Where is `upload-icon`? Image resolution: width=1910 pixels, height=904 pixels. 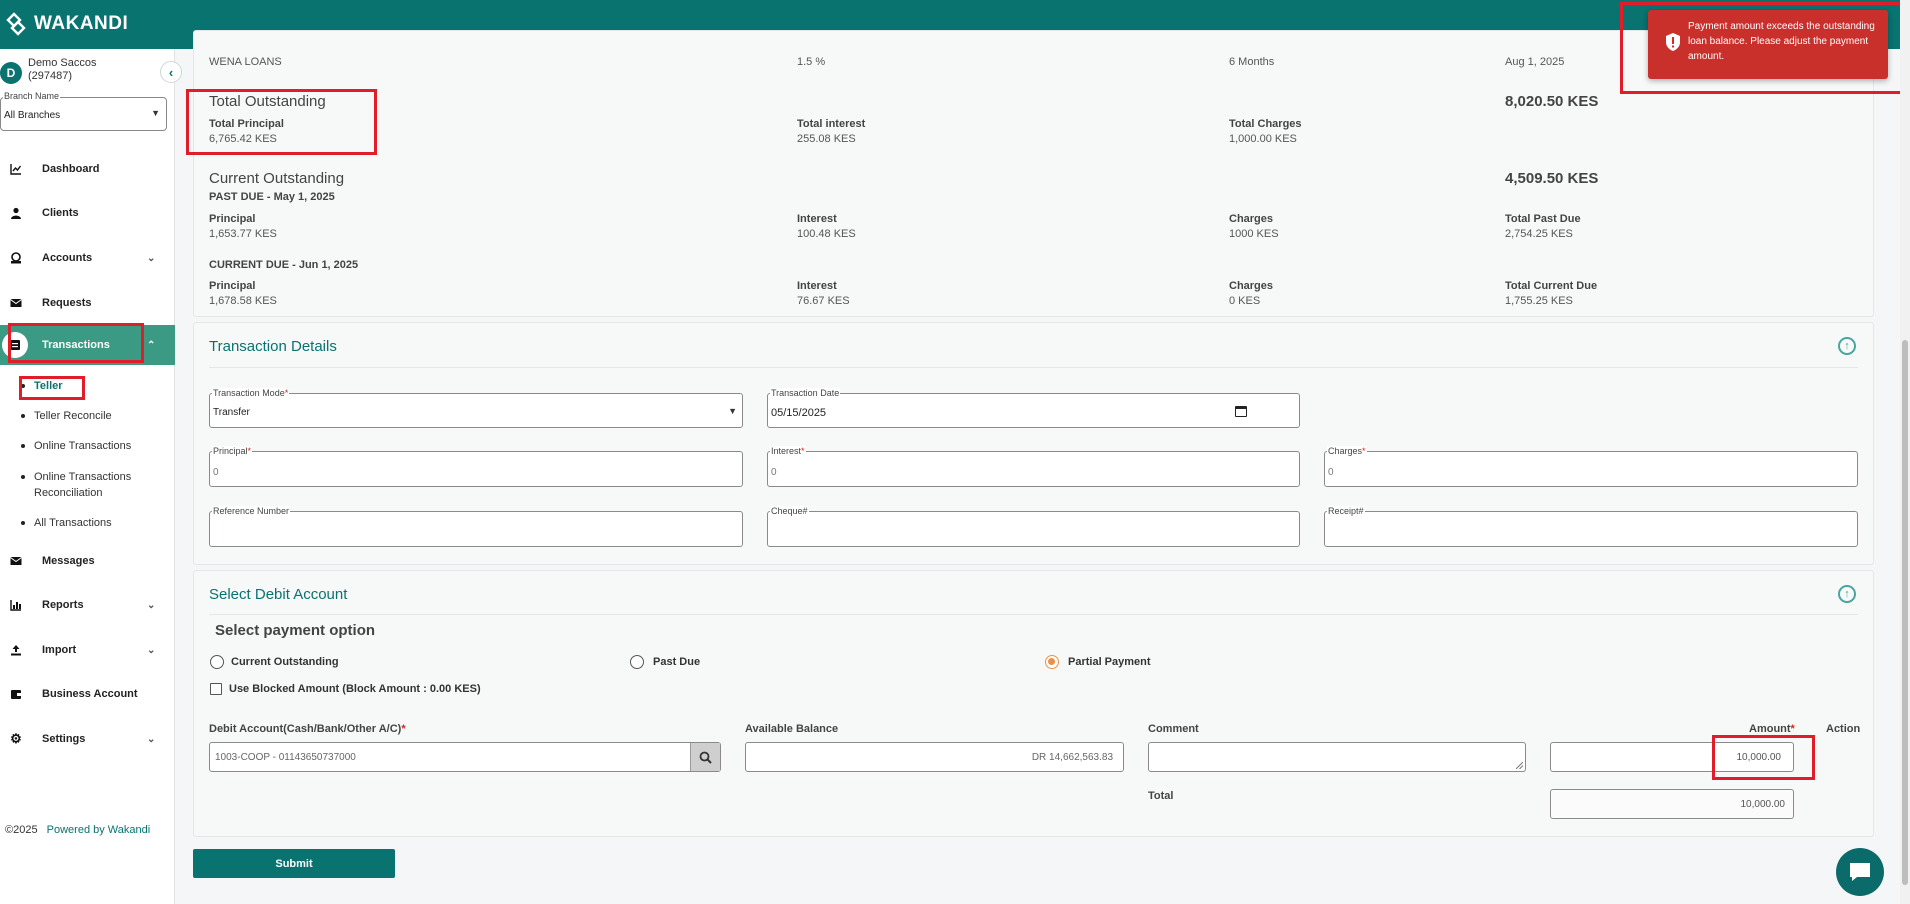
upload-icon is located at coordinates (16, 650).